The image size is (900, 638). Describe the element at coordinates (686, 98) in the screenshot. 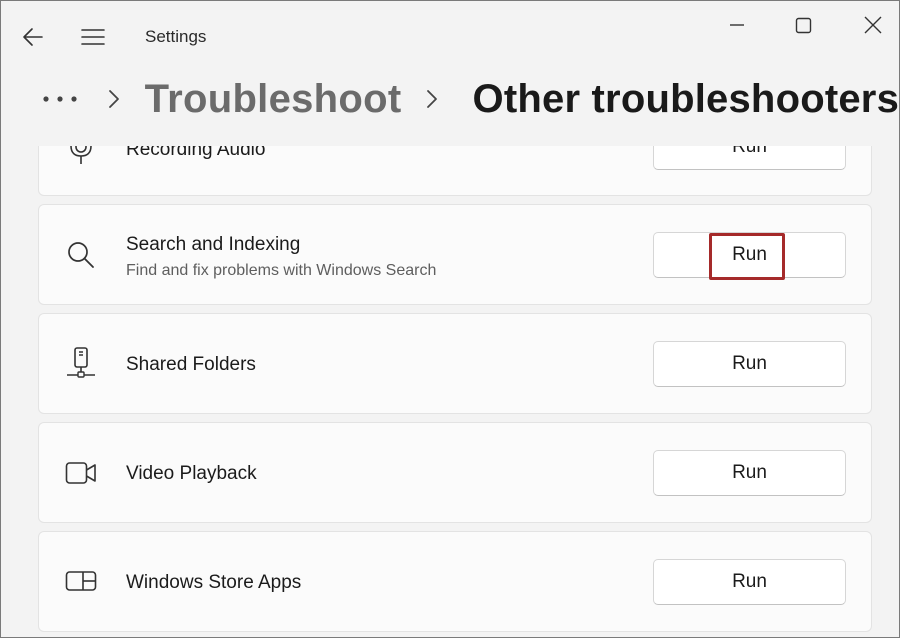

I see `page-title: Other troubleshooters` at that location.